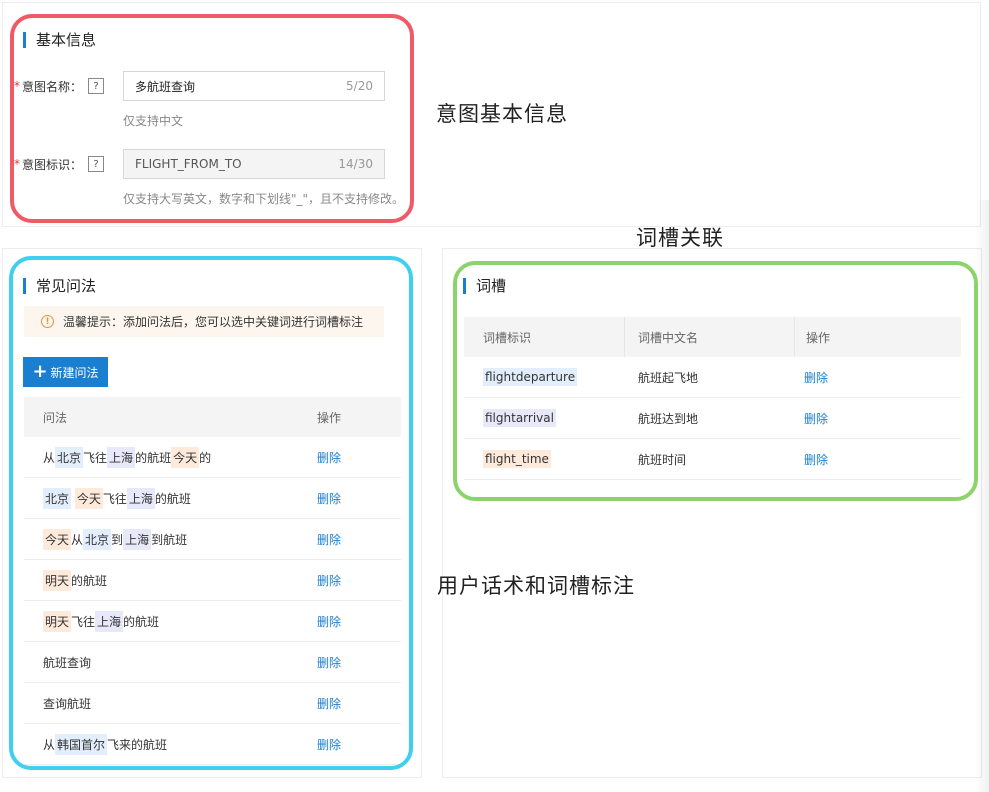 This screenshot has width=989, height=792. What do you see at coordinates (212, 118) in the screenshot?
I see `highlight-basic-info` at bounding box center [212, 118].